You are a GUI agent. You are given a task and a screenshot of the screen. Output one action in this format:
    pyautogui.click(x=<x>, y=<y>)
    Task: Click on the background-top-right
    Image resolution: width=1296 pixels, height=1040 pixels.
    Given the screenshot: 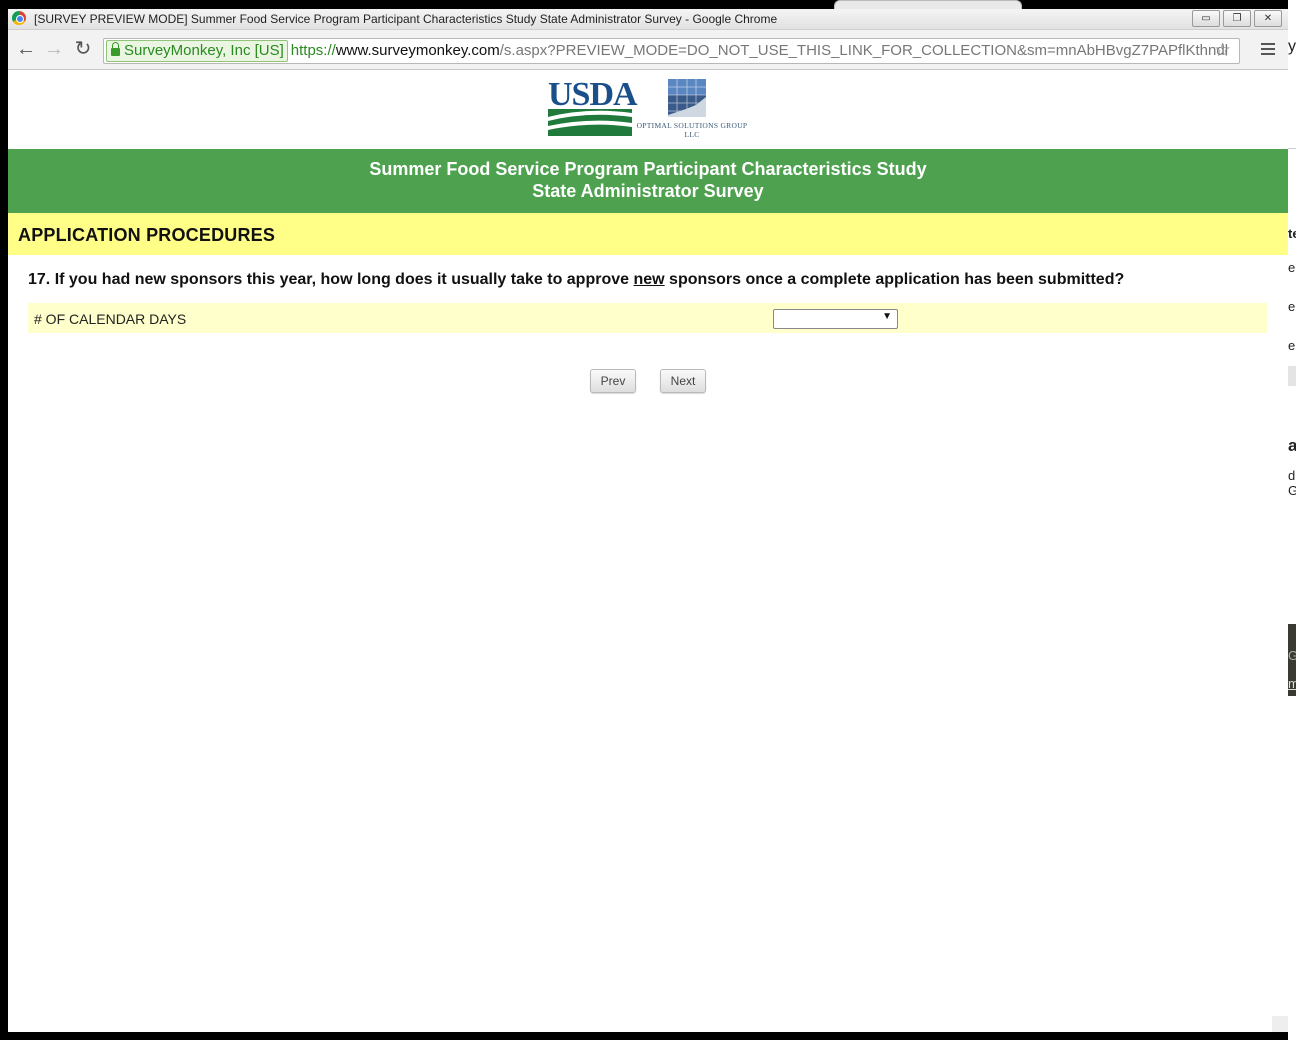 What is the action you would take?
    pyautogui.click(x=1159, y=4)
    